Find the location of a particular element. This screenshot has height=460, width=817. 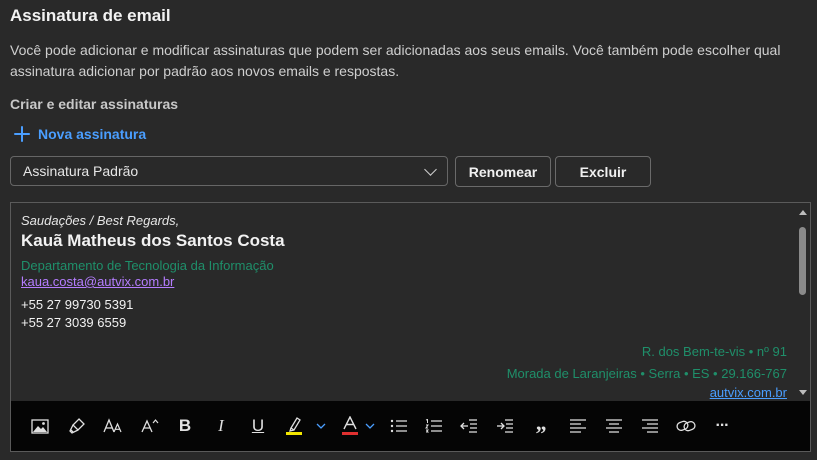

bold-icon: B is located at coordinates (185, 426).